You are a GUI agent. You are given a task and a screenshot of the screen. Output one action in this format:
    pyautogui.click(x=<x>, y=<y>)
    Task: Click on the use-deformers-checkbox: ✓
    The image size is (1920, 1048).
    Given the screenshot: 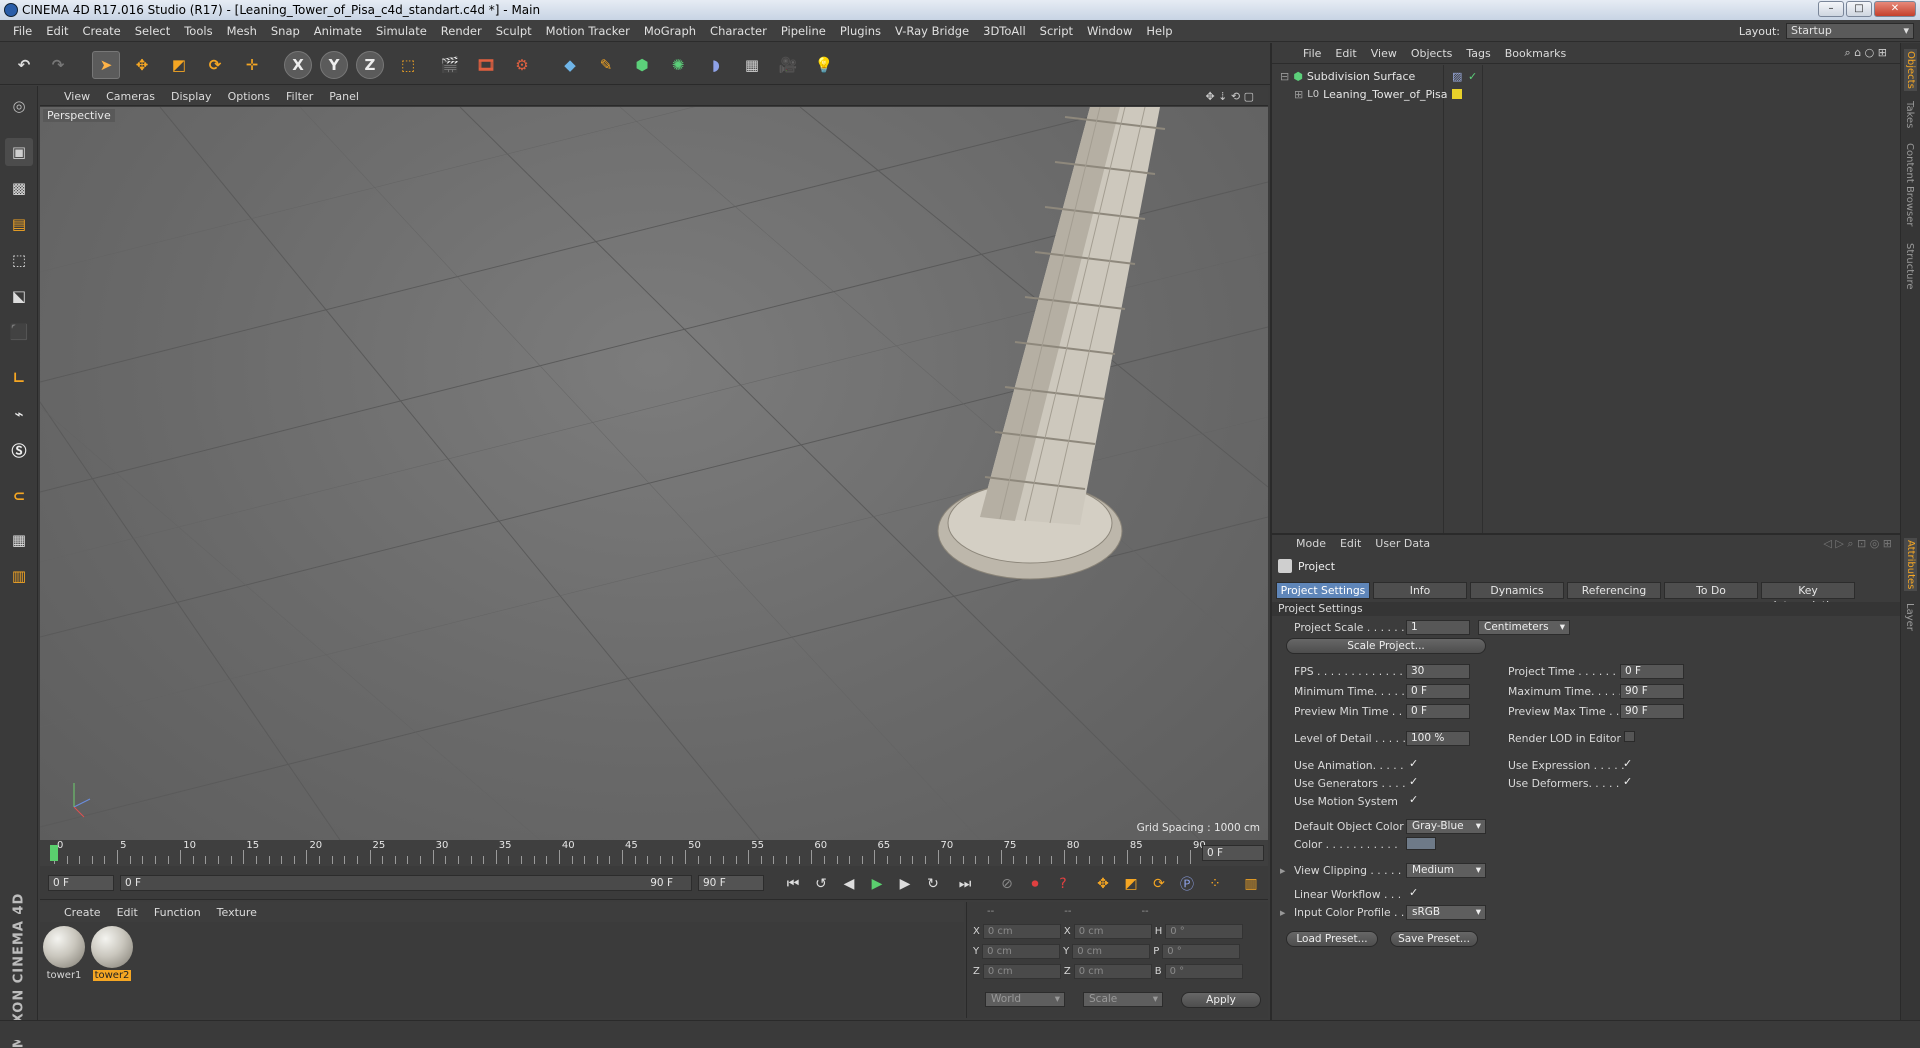 What is the action you would take?
    pyautogui.click(x=1628, y=781)
    